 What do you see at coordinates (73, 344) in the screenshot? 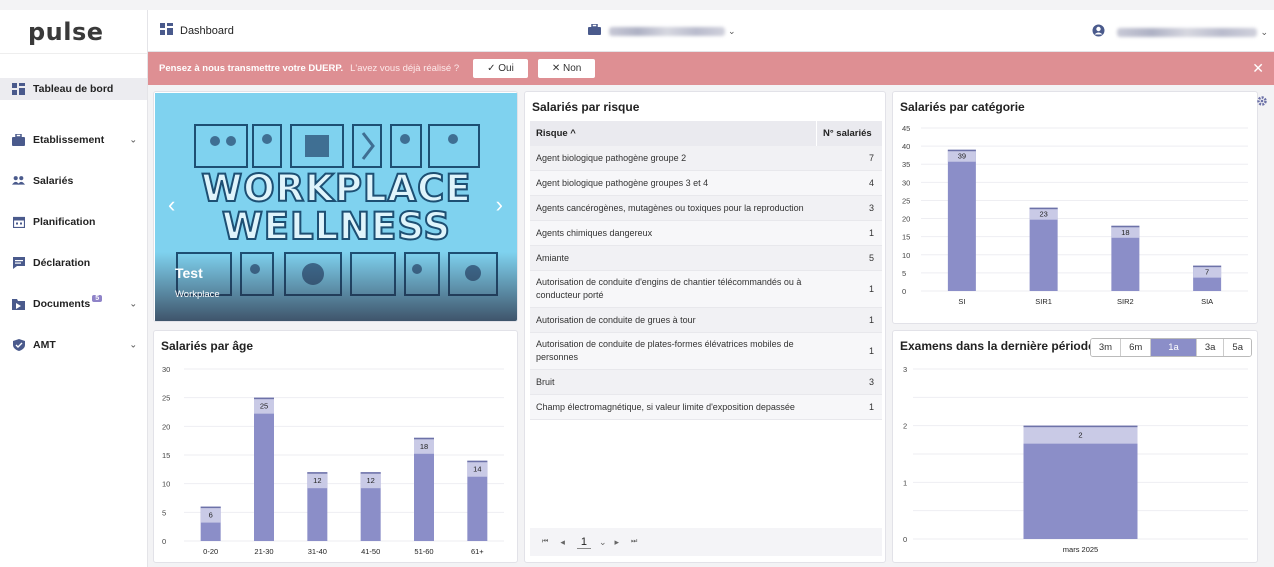
I see `sidebar-item-amt: AMT ⌄` at bounding box center [73, 344].